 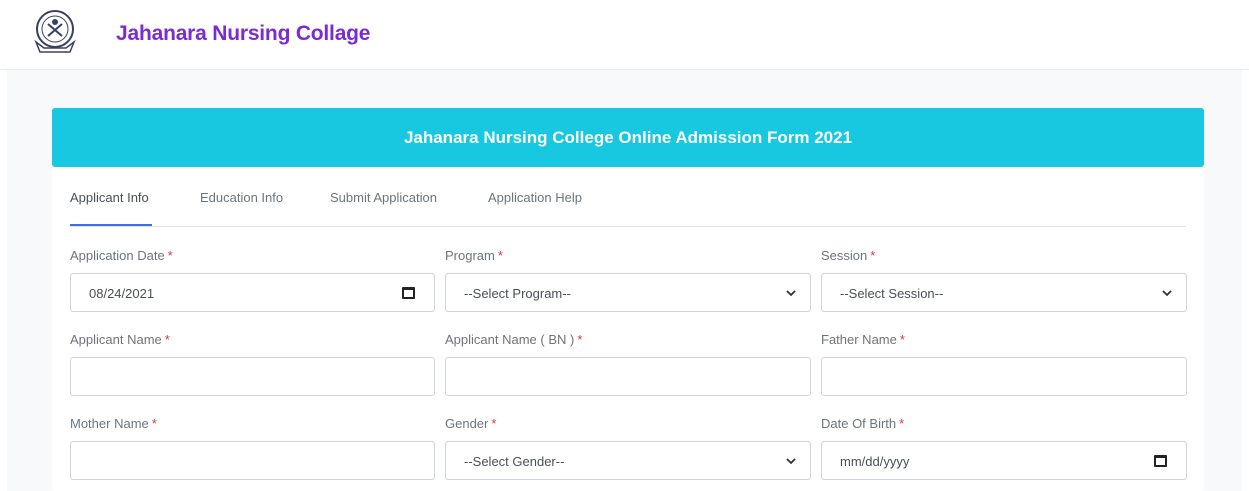 What do you see at coordinates (848, 255) in the screenshot?
I see `session-label: Session *` at bounding box center [848, 255].